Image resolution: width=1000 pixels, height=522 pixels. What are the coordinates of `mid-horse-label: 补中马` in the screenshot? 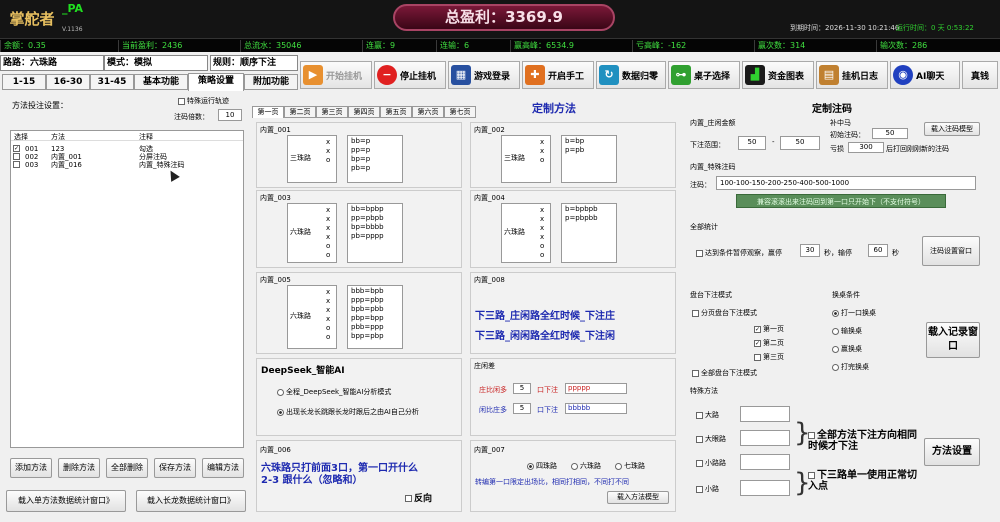 It's located at (840, 123).